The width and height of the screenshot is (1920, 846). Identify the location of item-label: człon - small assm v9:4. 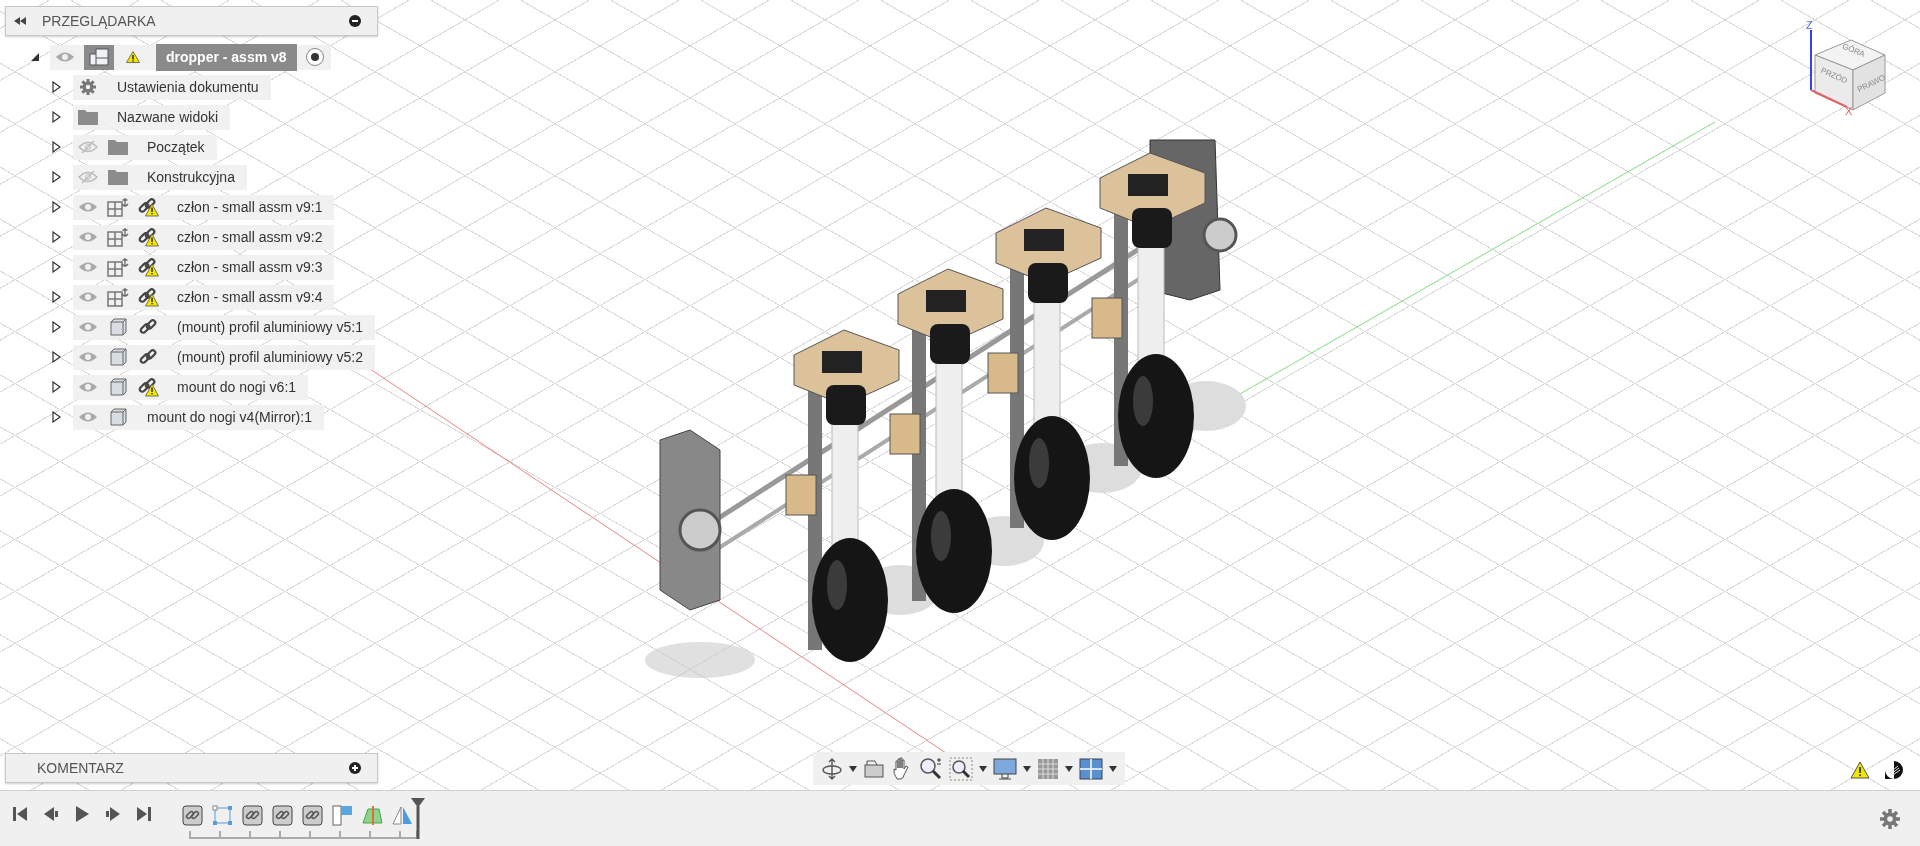
(250, 297).